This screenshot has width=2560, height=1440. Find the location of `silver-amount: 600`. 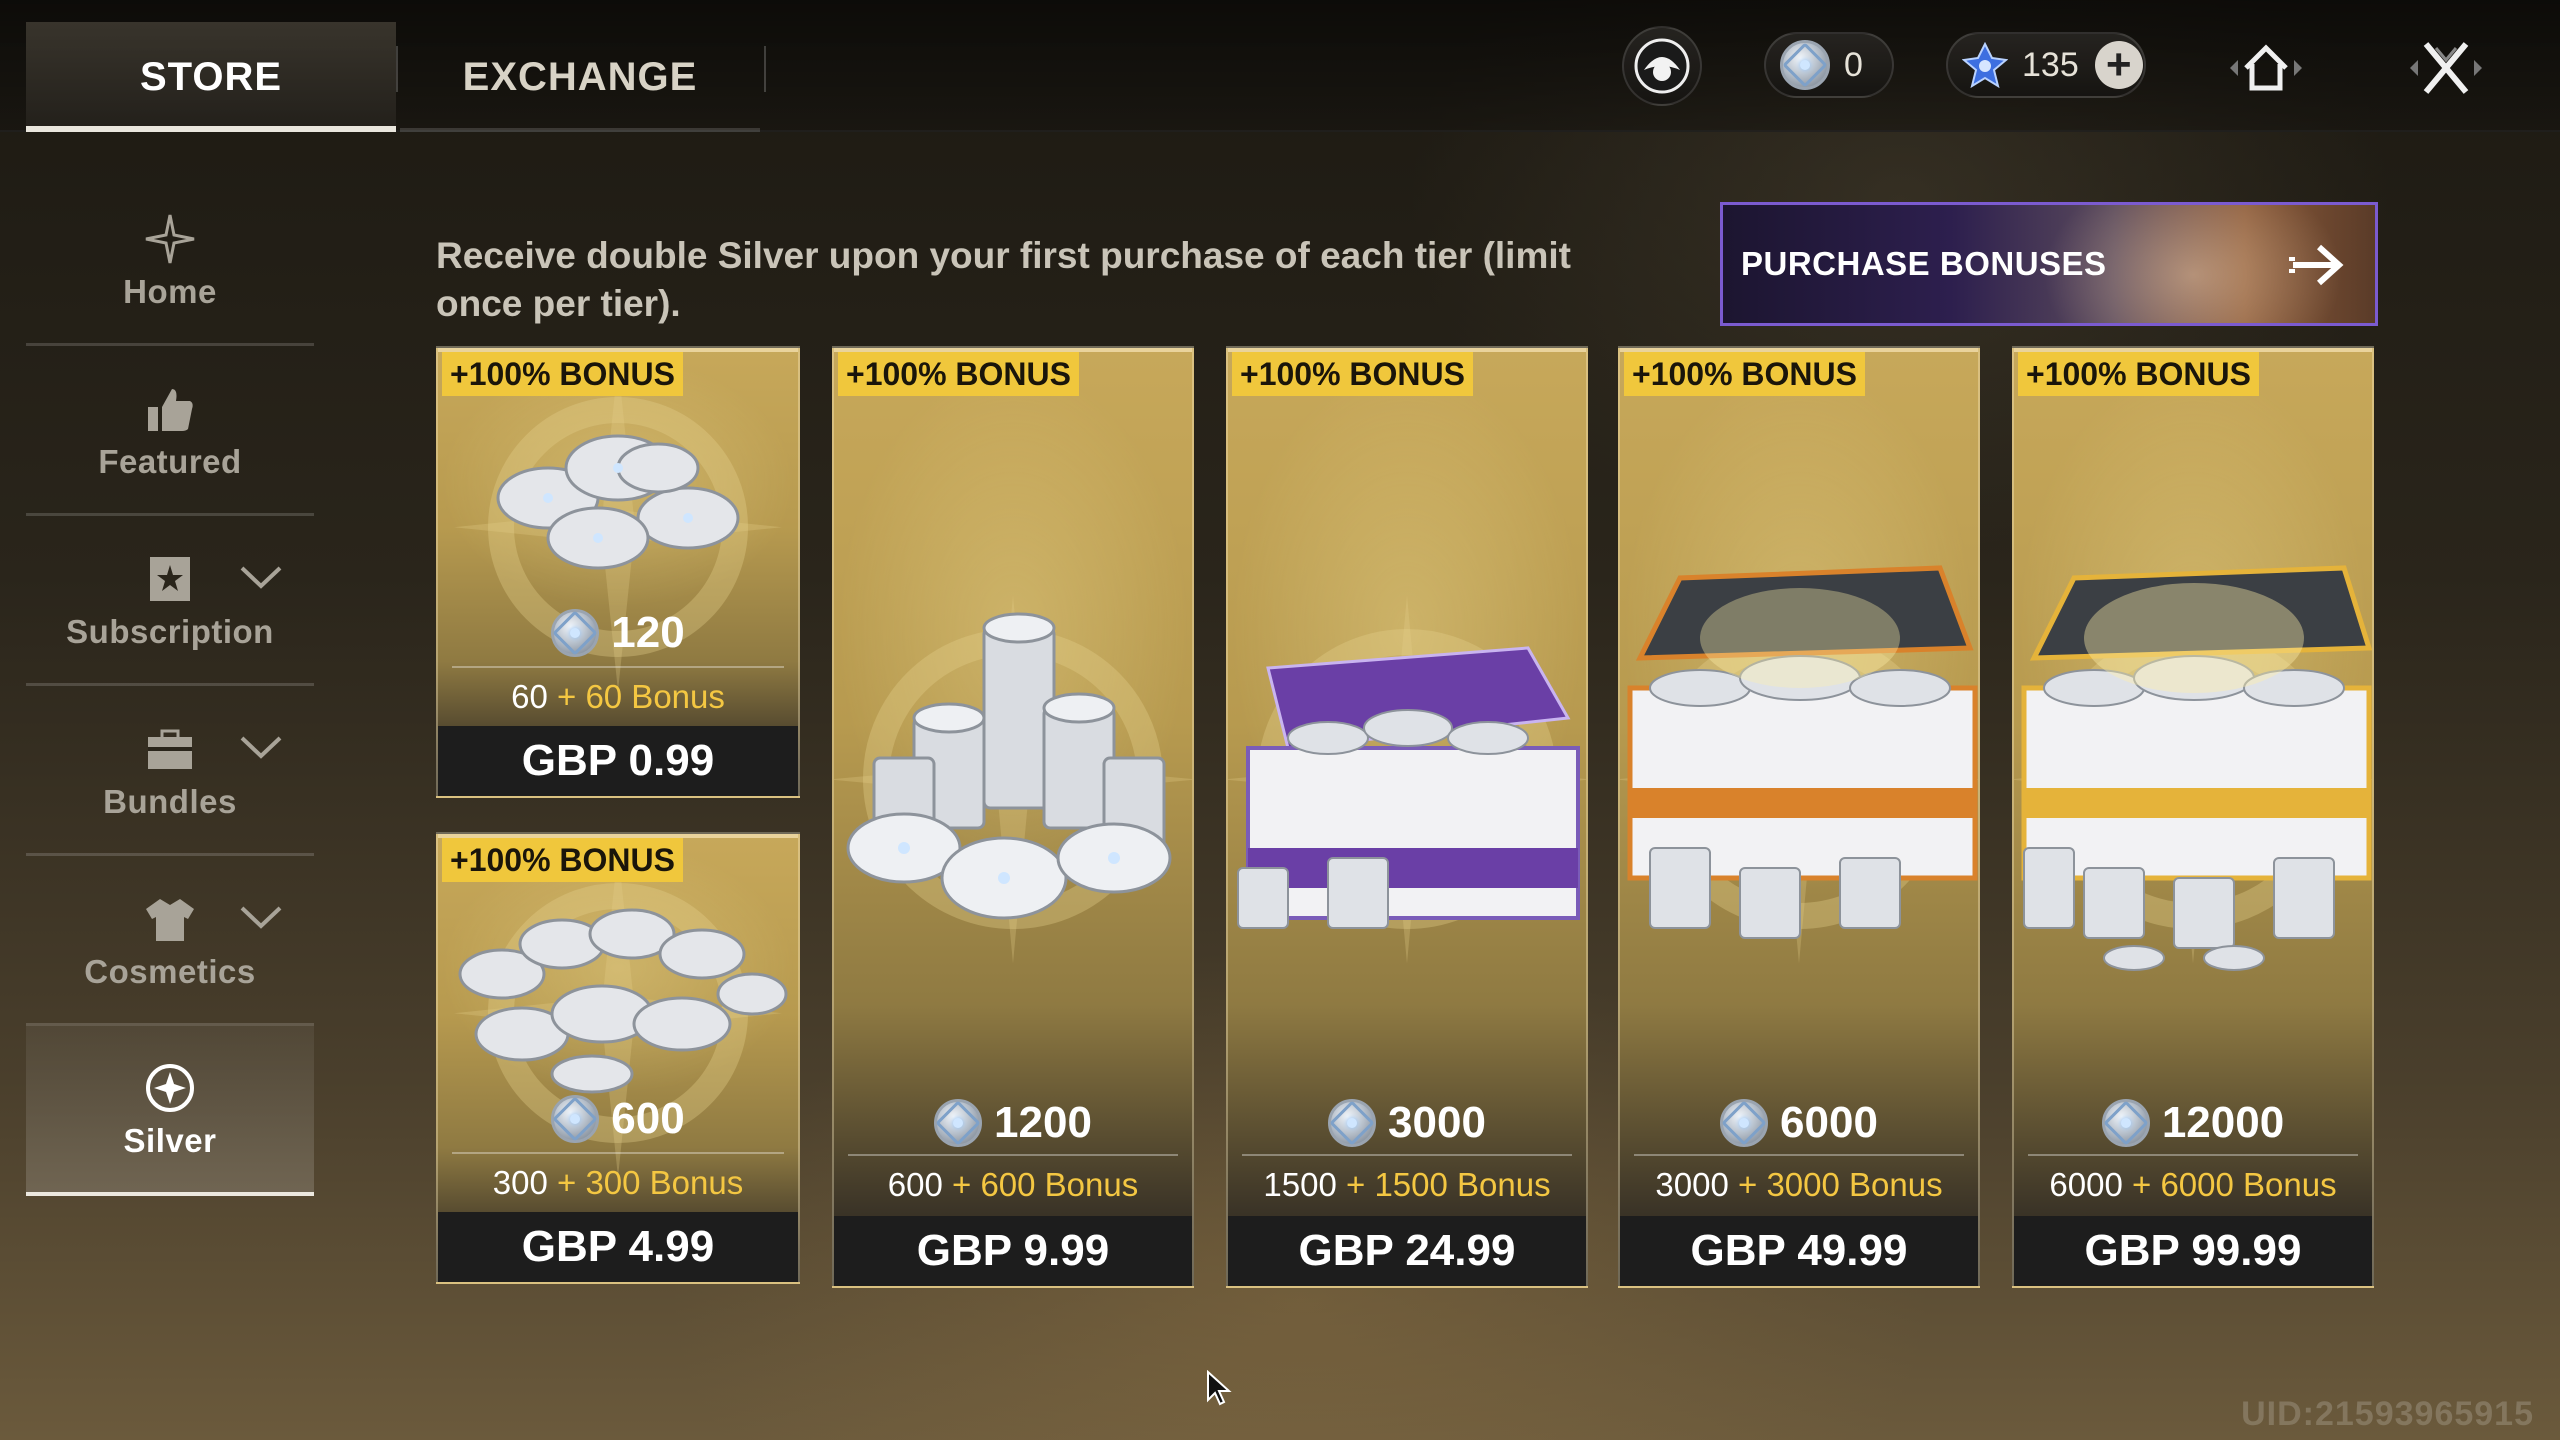

silver-amount: 600 is located at coordinates (648, 1118).